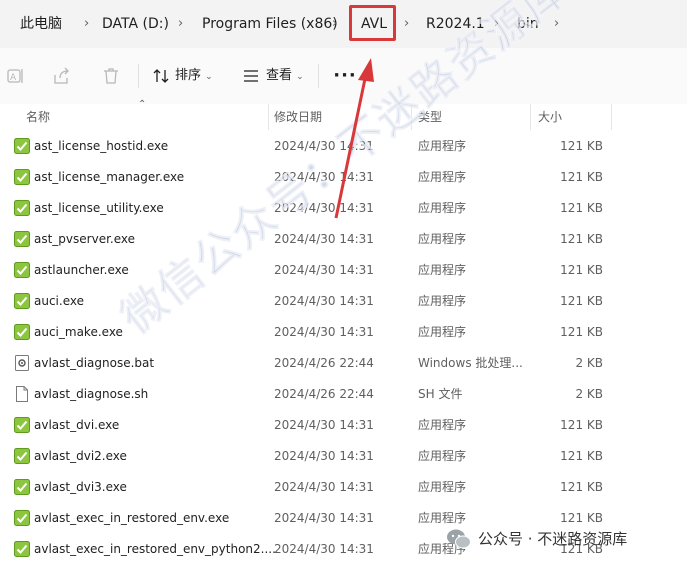 The width and height of the screenshot is (687, 566). I want to click on footer-account-label: 公众号 · 不迷路资源库, so click(553, 539).